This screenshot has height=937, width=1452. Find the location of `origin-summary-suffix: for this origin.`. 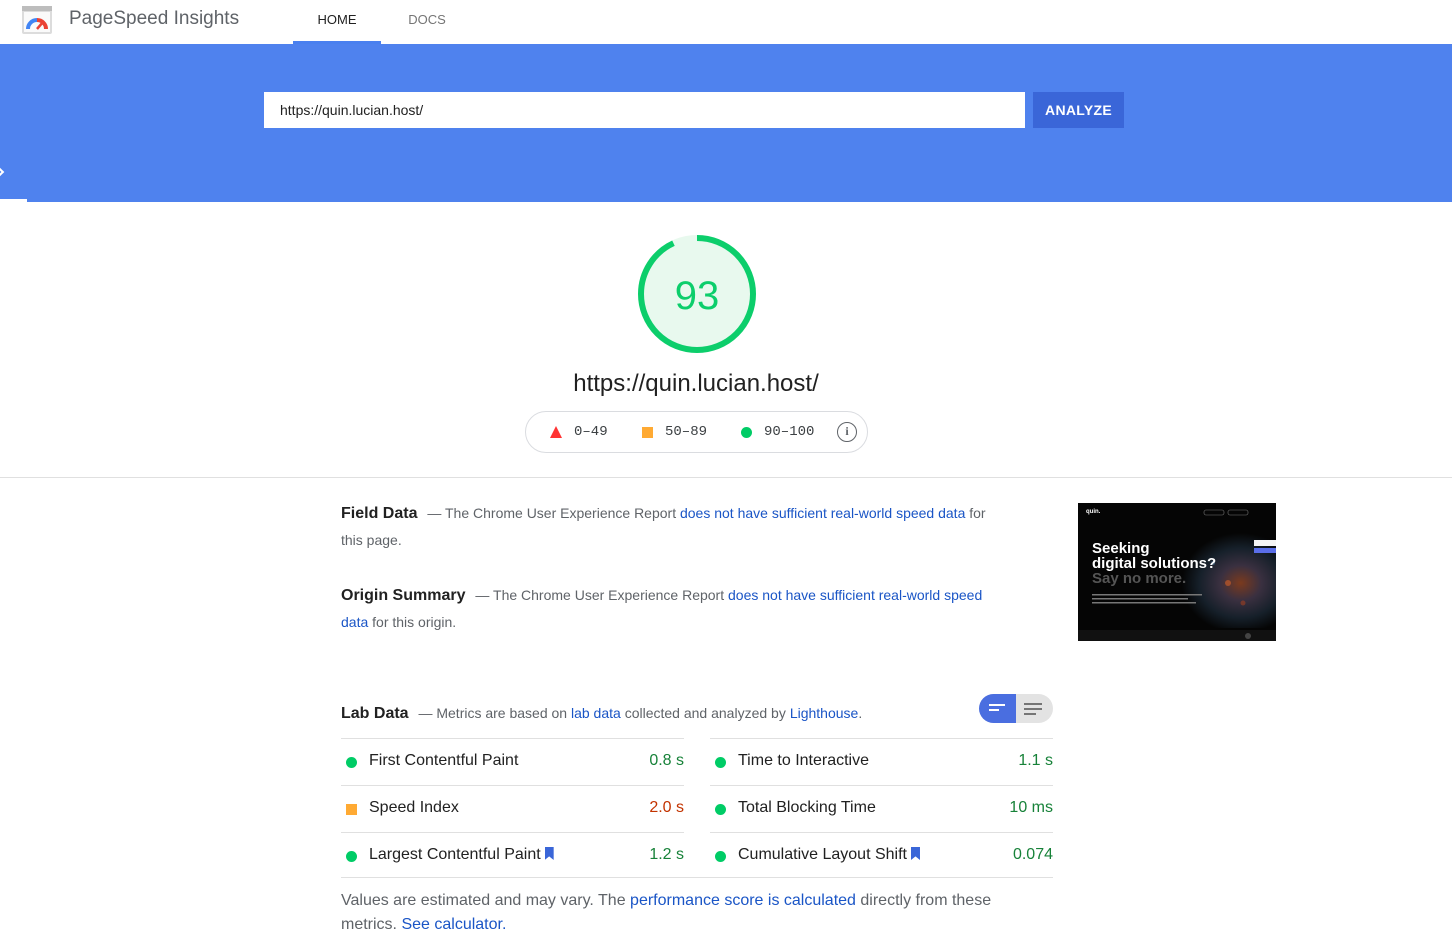

origin-summary-suffix: for this origin. is located at coordinates (414, 622).